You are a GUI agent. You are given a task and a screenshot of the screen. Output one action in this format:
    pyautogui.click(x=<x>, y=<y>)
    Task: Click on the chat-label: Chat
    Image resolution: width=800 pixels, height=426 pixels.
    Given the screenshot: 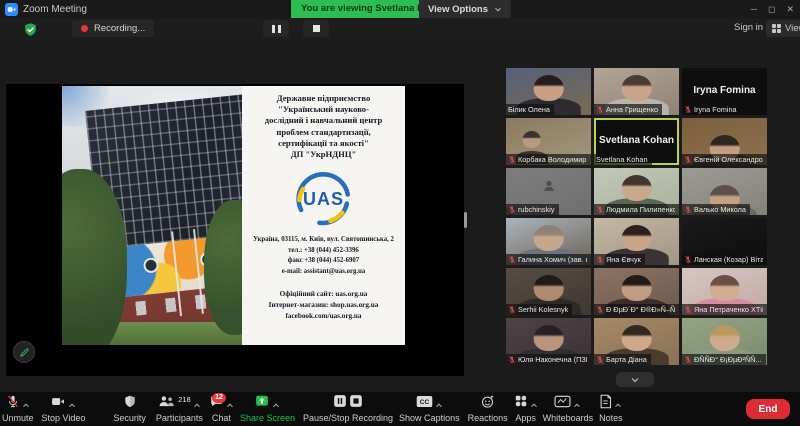 What is the action you would take?
    pyautogui.click(x=221, y=417)
    